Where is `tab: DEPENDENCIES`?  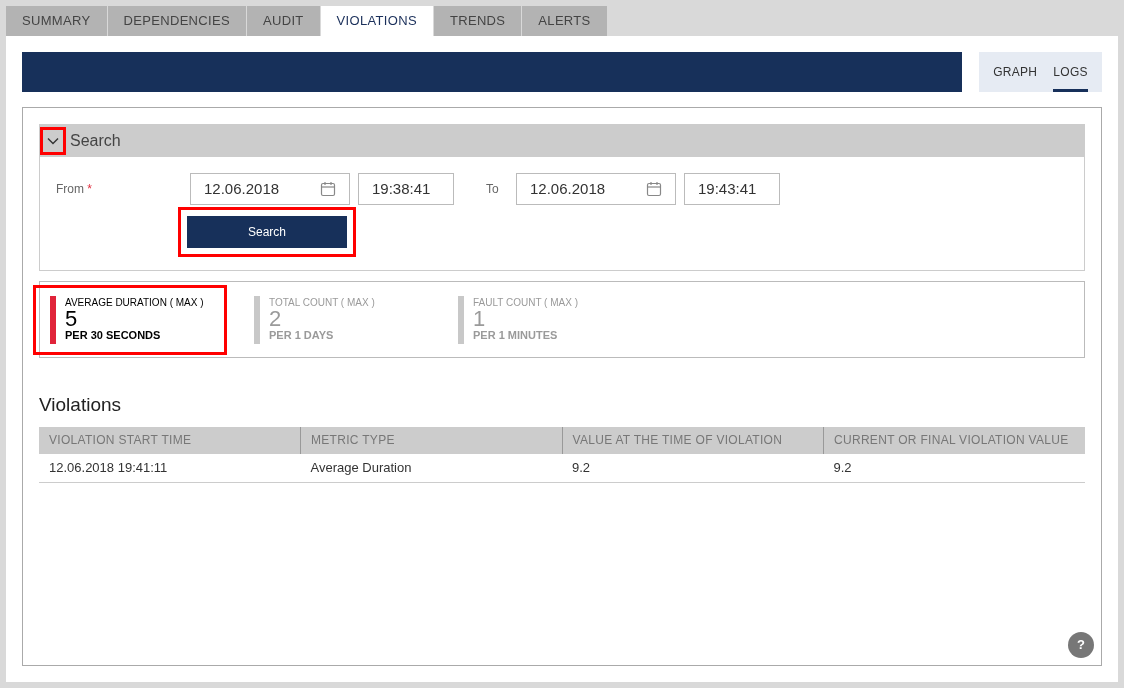
tab: DEPENDENCIES is located at coordinates (176, 21).